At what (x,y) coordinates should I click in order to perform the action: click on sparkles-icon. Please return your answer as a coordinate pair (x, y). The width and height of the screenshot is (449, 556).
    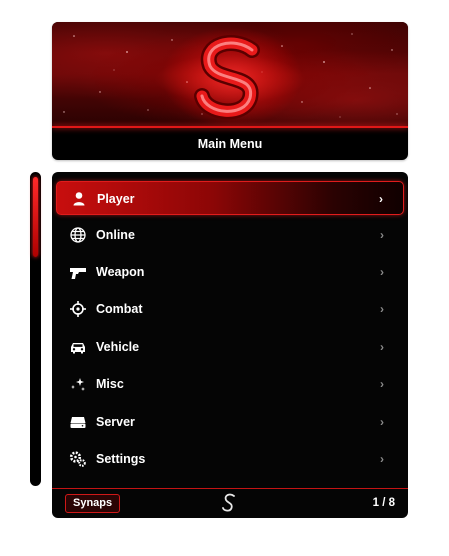
    Looking at the image, I should click on (78, 384).